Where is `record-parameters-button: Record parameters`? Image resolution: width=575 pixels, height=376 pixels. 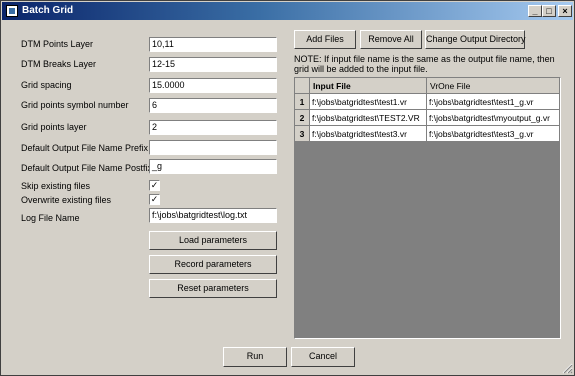
record-parameters-button: Record parameters is located at coordinates (213, 264).